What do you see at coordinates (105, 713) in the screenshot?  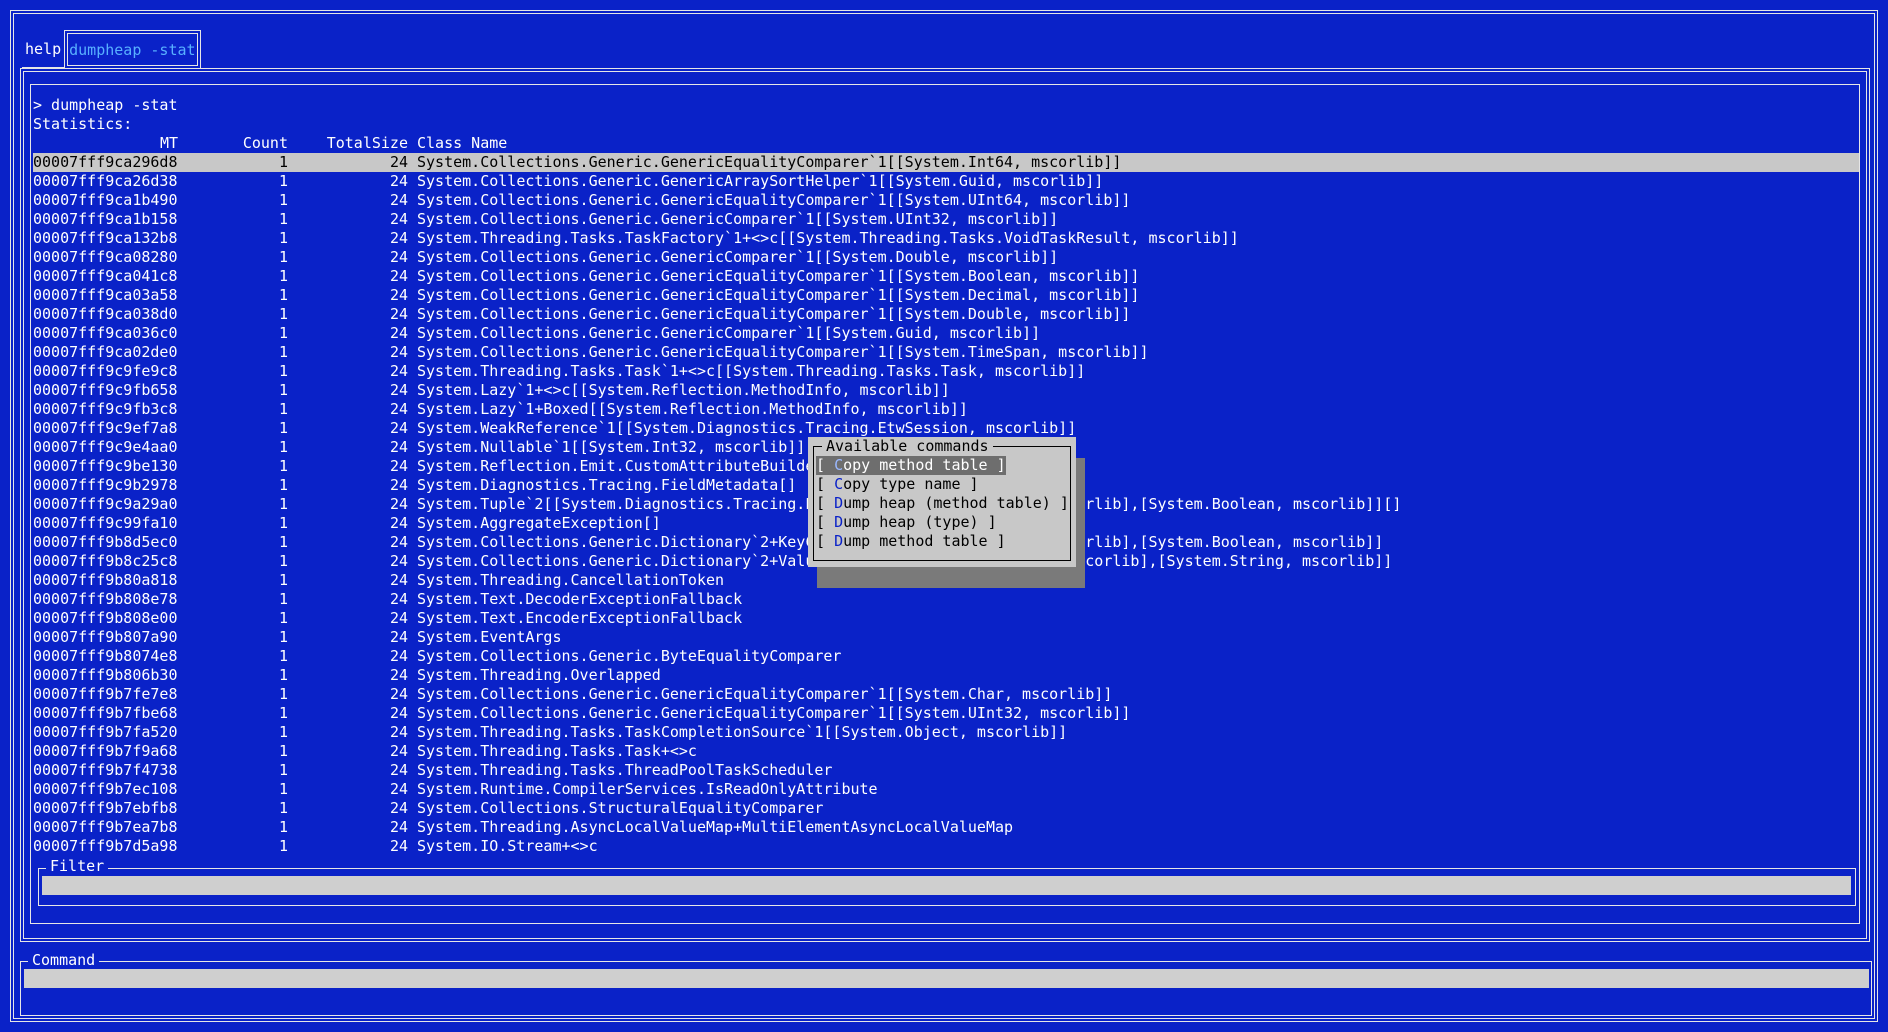 I see `cell-mt: 00007fff9b7fbe68` at bounding box center [105, 713].